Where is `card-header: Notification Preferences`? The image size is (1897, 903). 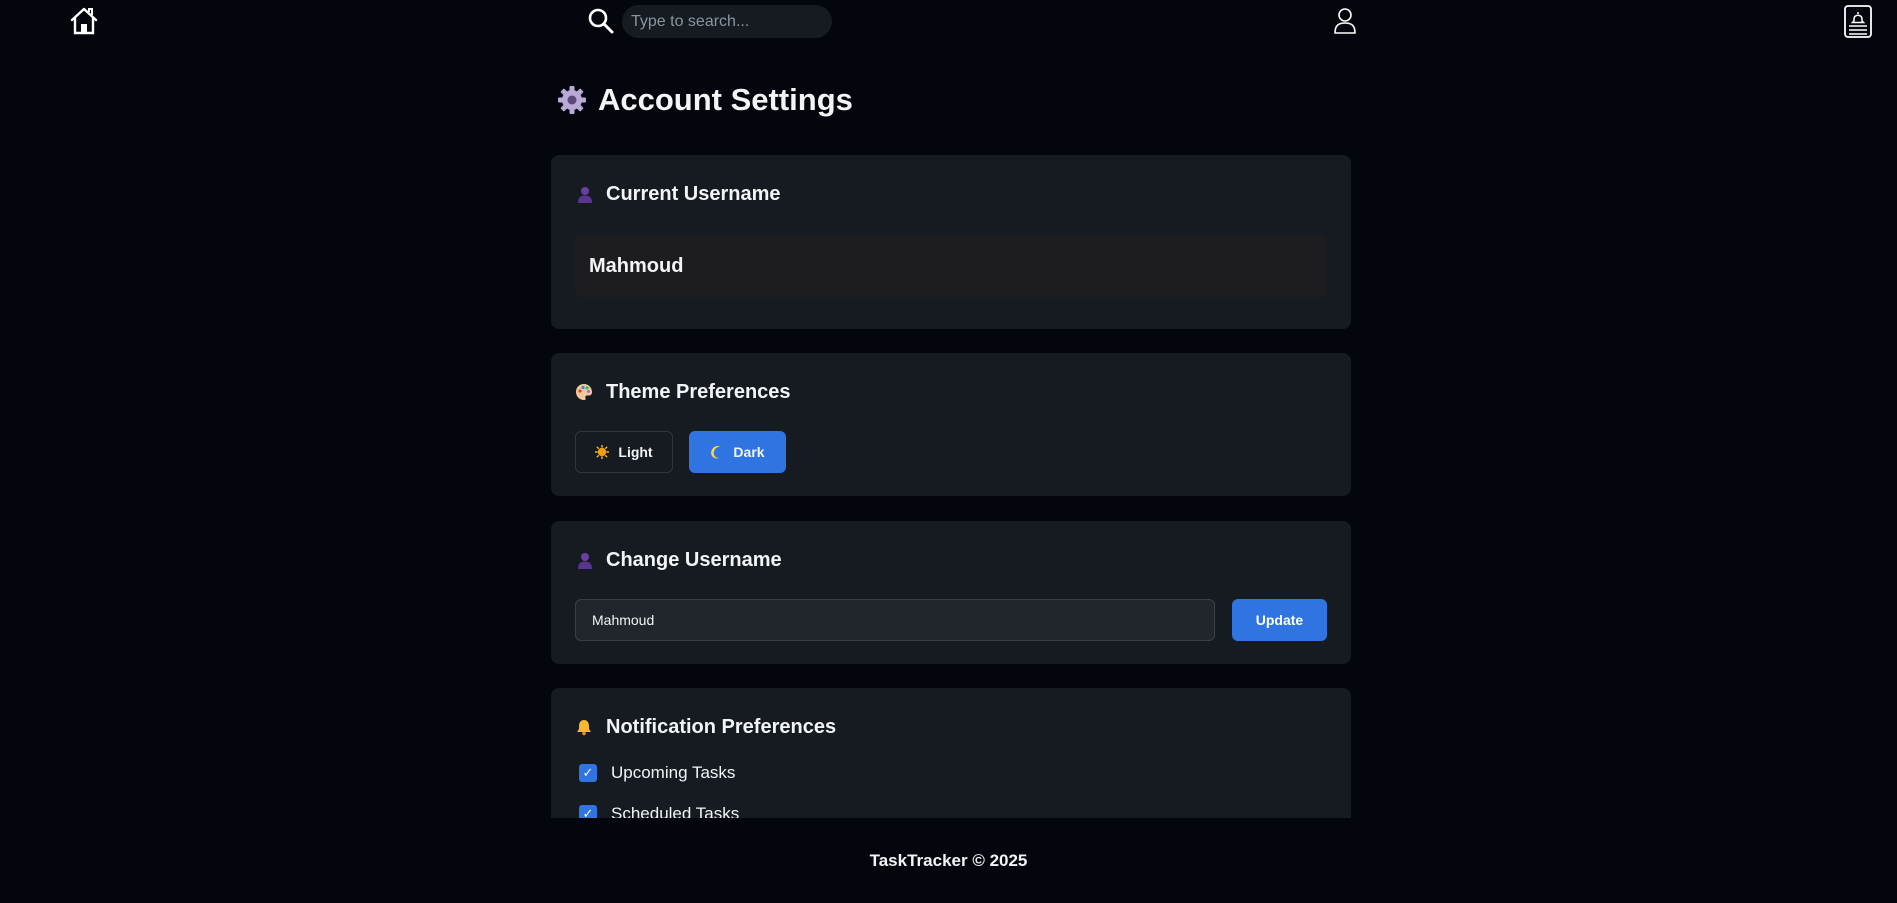
card-header: Notification Preferences is located at coordinates (705, 727).